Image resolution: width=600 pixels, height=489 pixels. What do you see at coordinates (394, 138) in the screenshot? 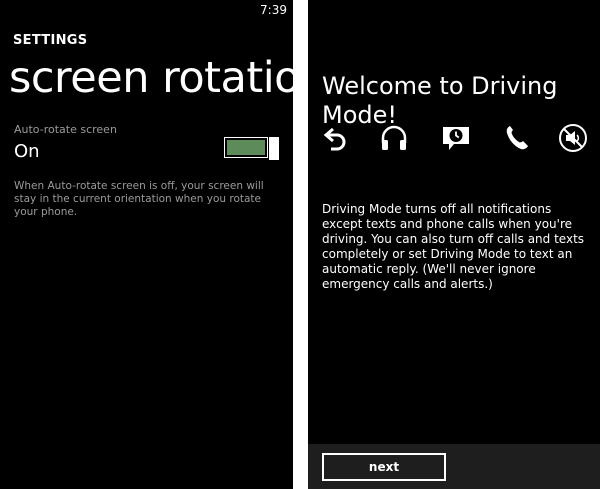
I see `headphones-icon` at bounding box center [394, 138].